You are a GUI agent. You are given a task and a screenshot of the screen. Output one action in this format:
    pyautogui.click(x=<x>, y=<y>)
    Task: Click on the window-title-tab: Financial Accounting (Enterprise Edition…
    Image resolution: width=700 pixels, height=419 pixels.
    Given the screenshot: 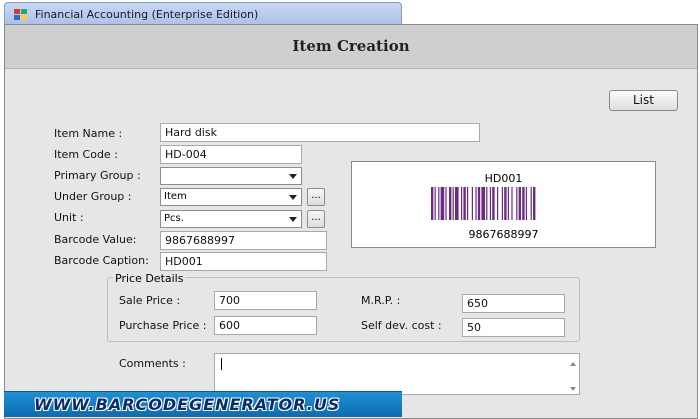 What is the action you would take?
    pyautogui.click(x=203, y=14)
    